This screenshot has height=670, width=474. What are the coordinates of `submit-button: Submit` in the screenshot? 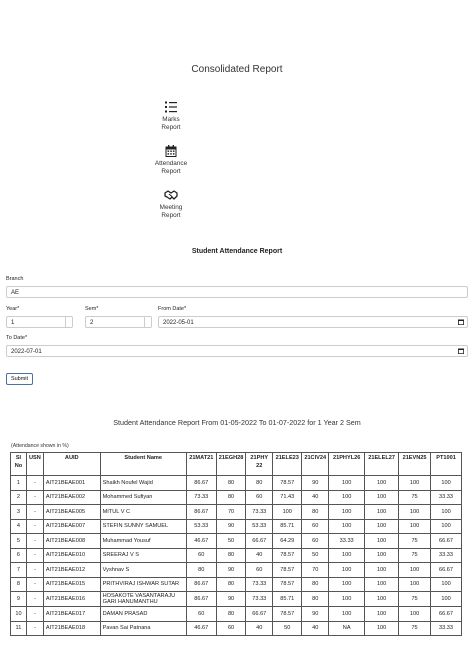 It's located at (19, 379).